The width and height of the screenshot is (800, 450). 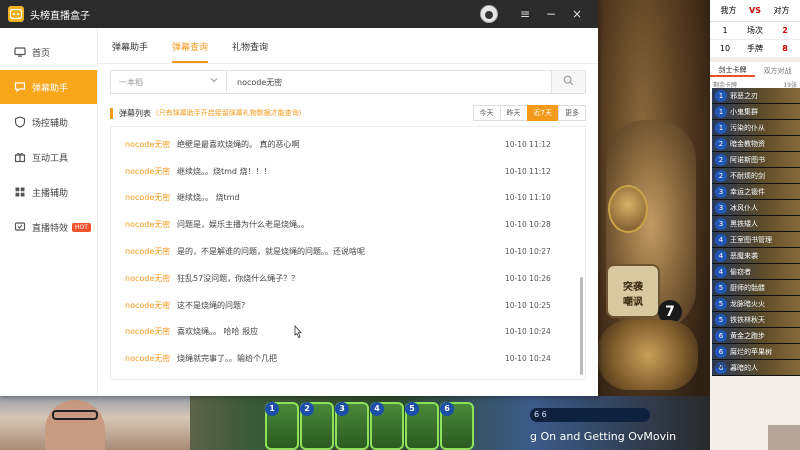 What do you see at coordinates (785, 48) in the screenshot?
I see `score-right-value: 8` at bounding box center [785, 48].